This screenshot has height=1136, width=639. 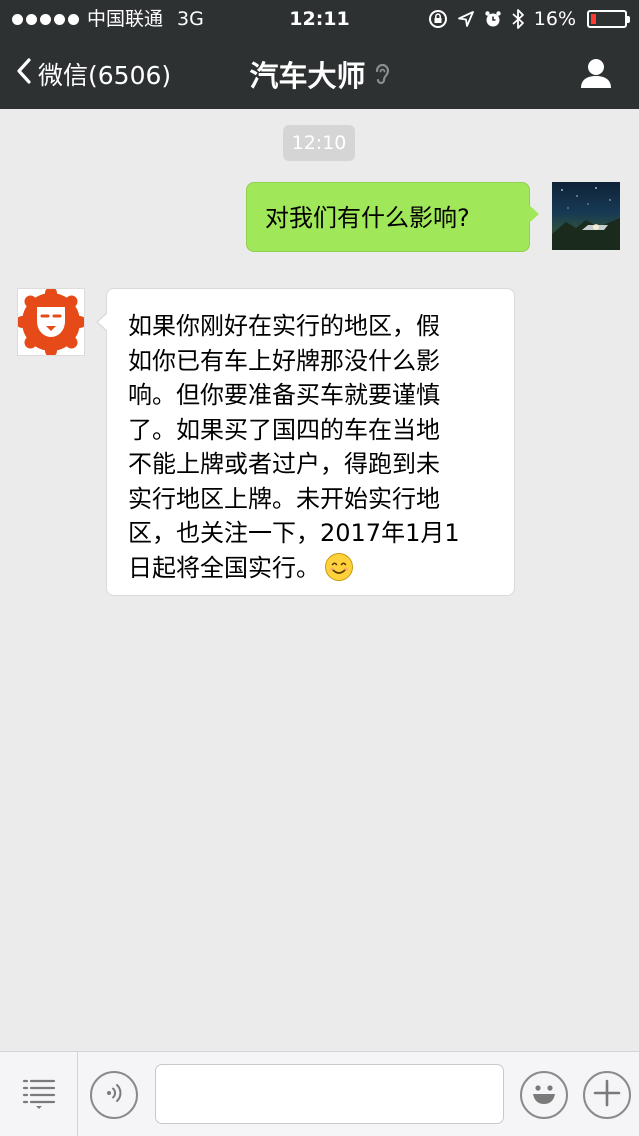 I want to click on ear-icon, so click(x=382, y=74).